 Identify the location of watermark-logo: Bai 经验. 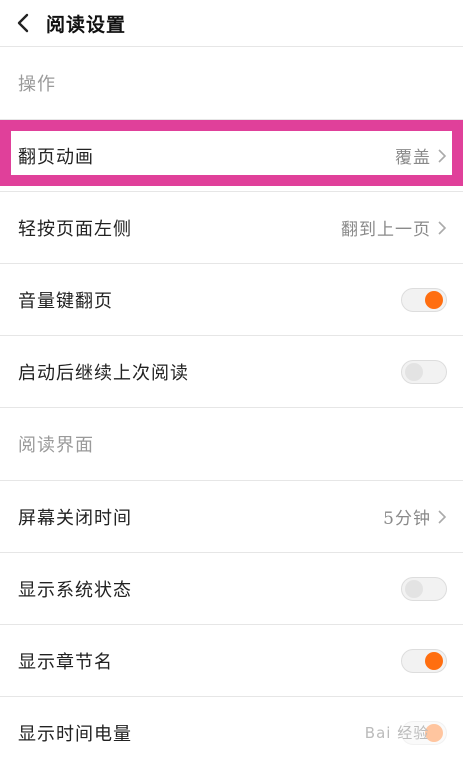
(397, 732).